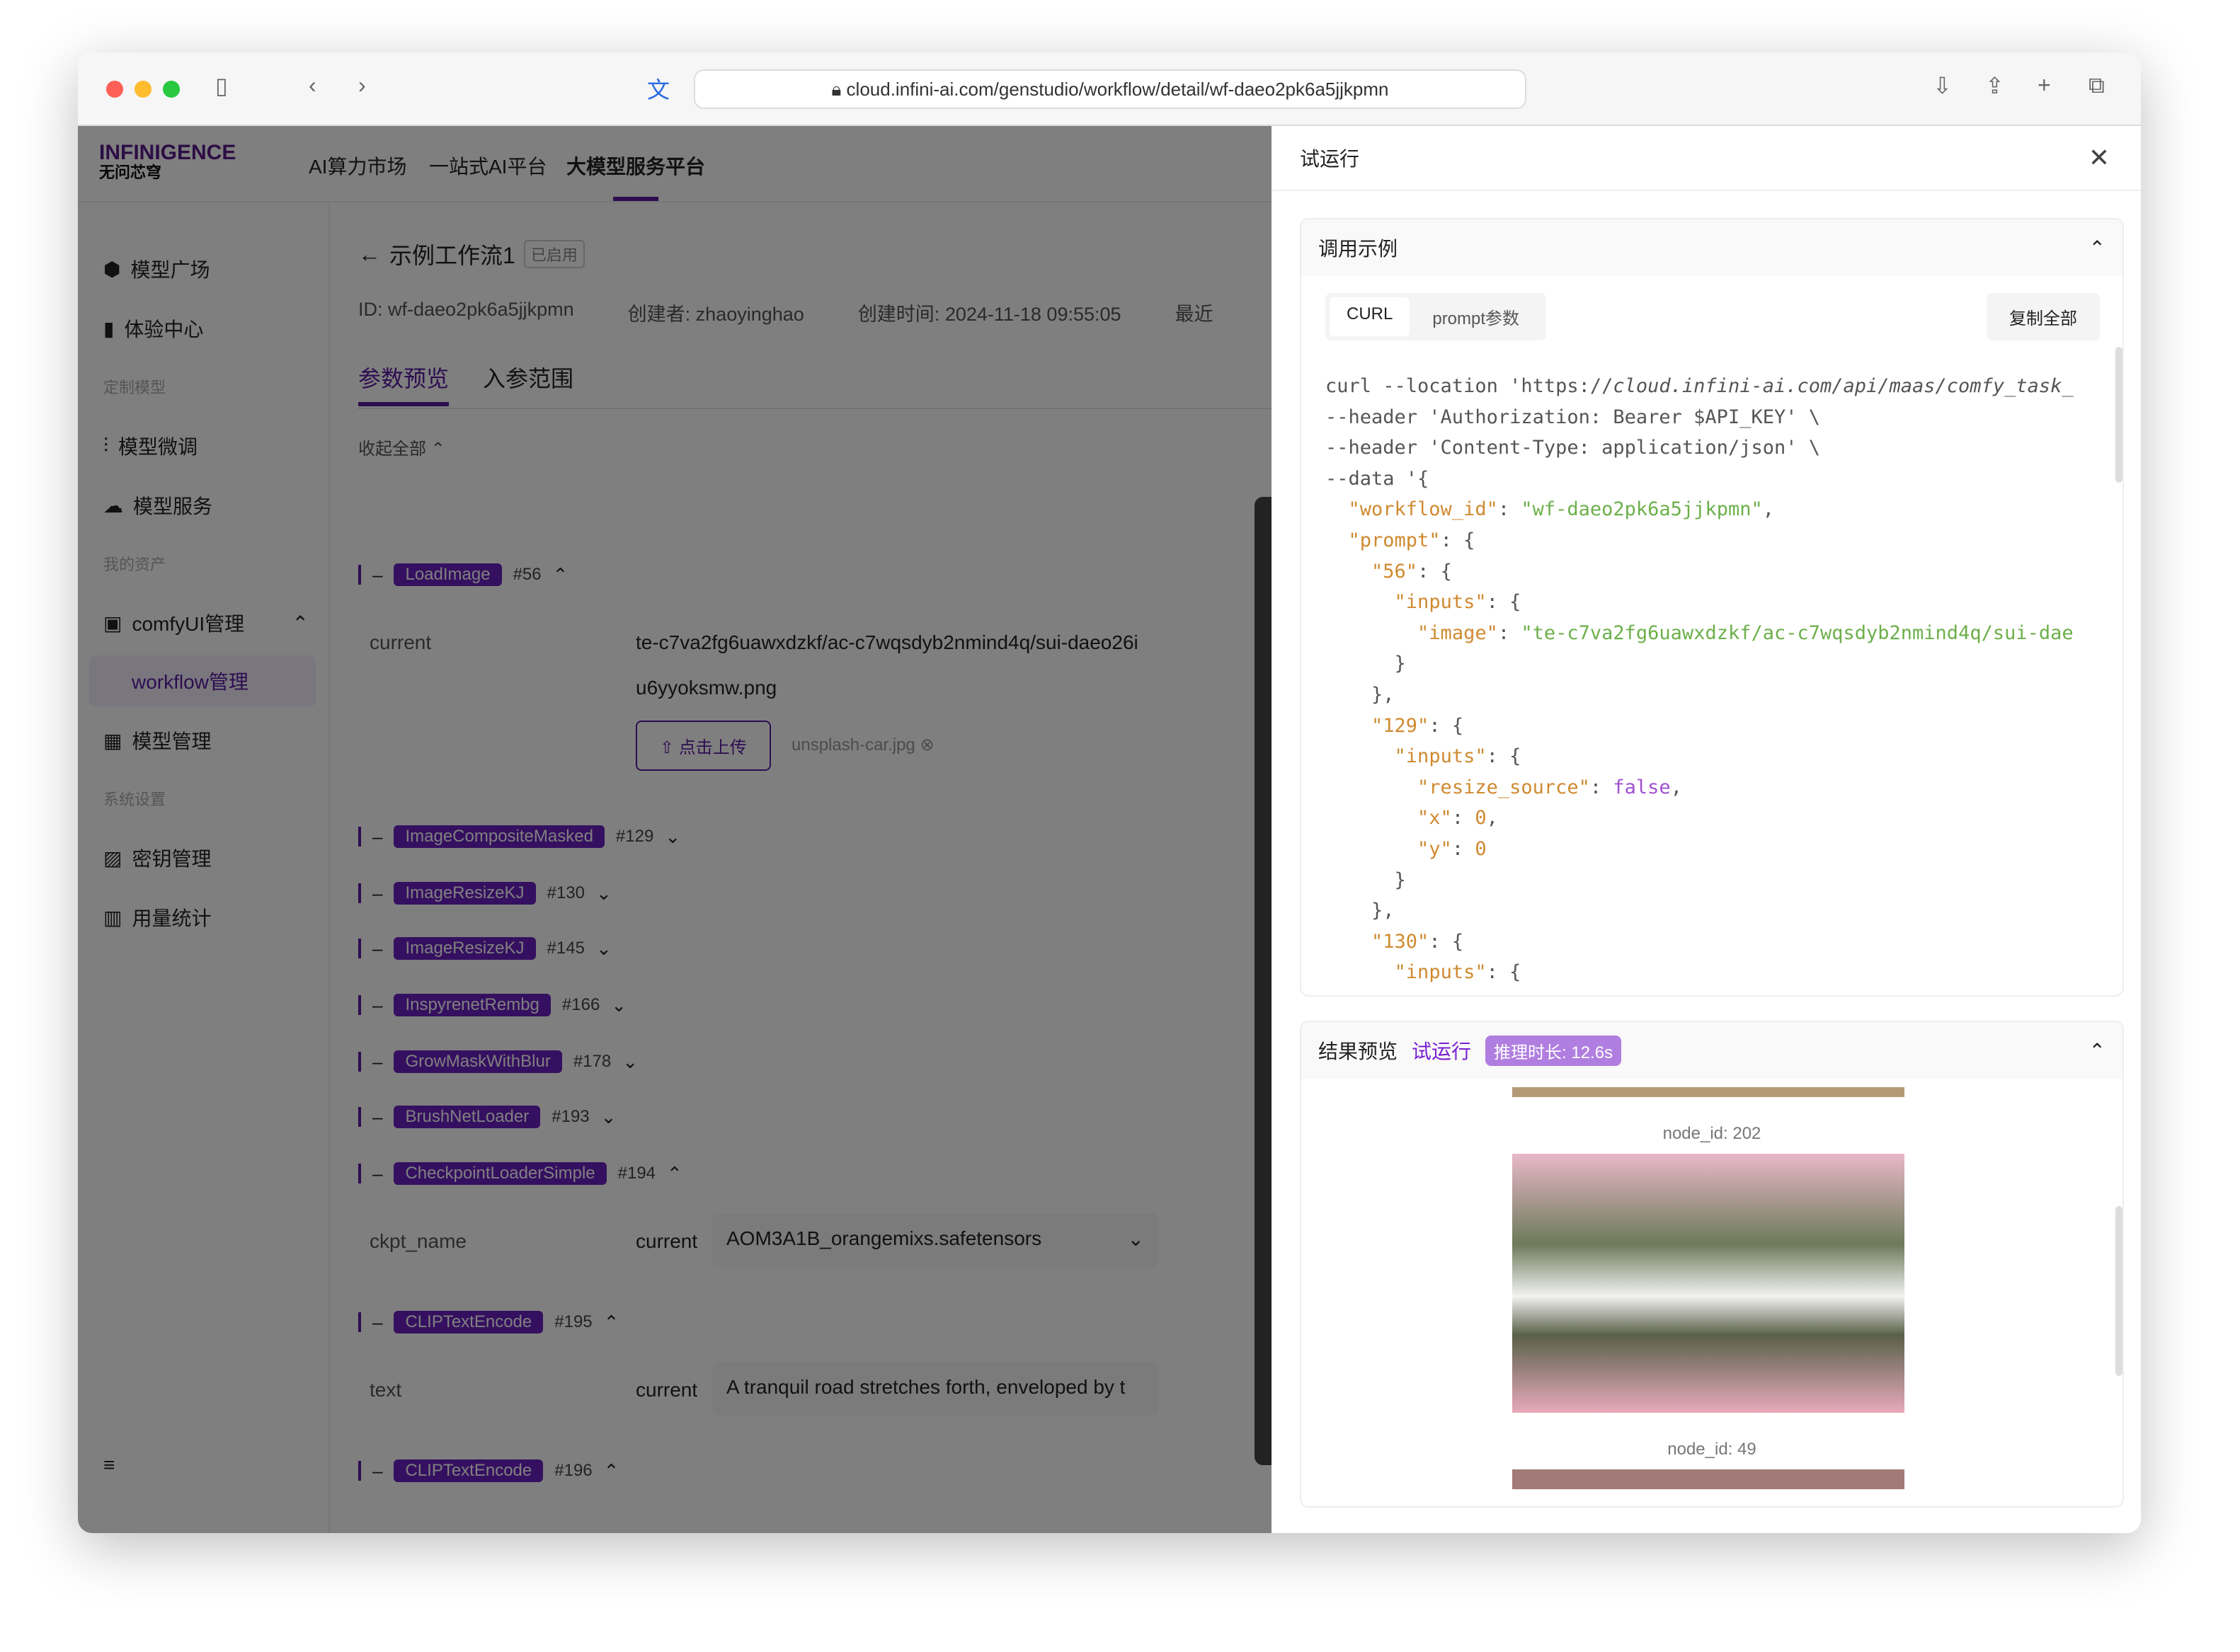 This screenshot has height=1652, width=2240. What do you see at coordinates (1554, 1050) in the screenshot?
I see `duration-badge: 推理时长: 12.6s` at bounding box center [1554, 1050].